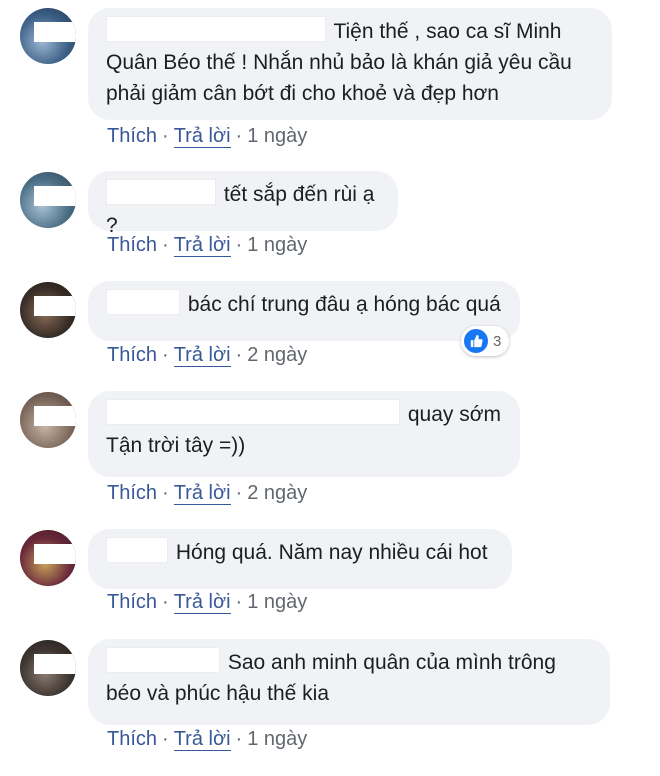 This screenshot has height=776, width=660. Describe the element at coordinates (243, 204) in the screenshot. I see `comment-bubble: tết sắp đến rùi ạ ?` at that location.